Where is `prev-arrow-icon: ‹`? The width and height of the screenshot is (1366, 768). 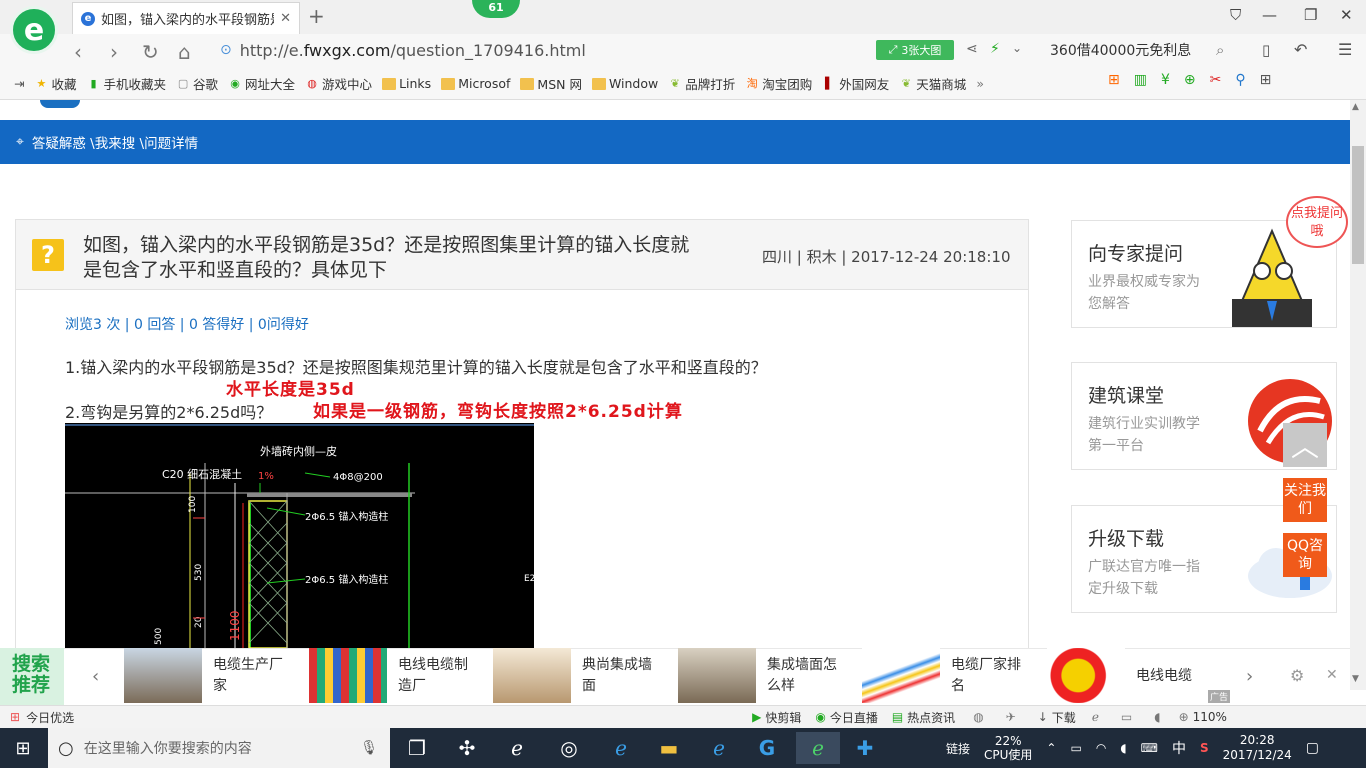
prev-arrow-icon: ‹ is located at coordinates (95, 676).